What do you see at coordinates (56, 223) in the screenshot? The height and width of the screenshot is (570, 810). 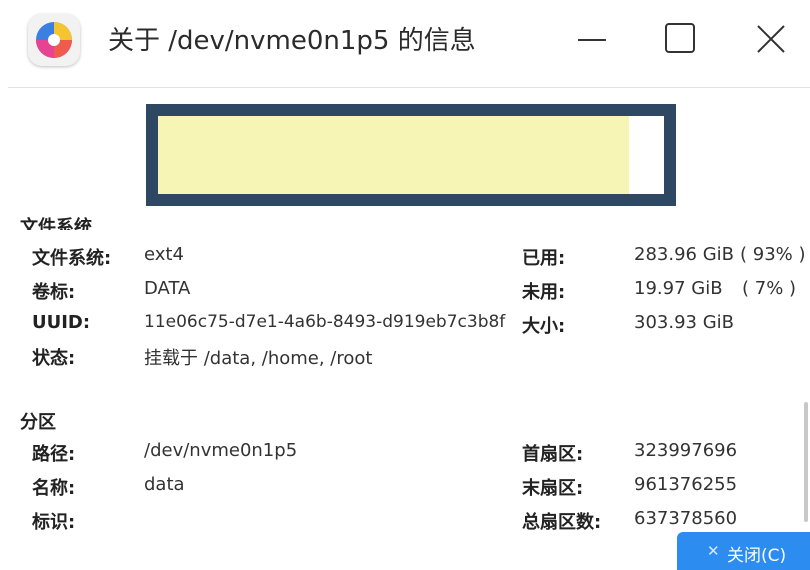 I see `filesystem-heading: 文件系统` at bounding box center [56, 223].